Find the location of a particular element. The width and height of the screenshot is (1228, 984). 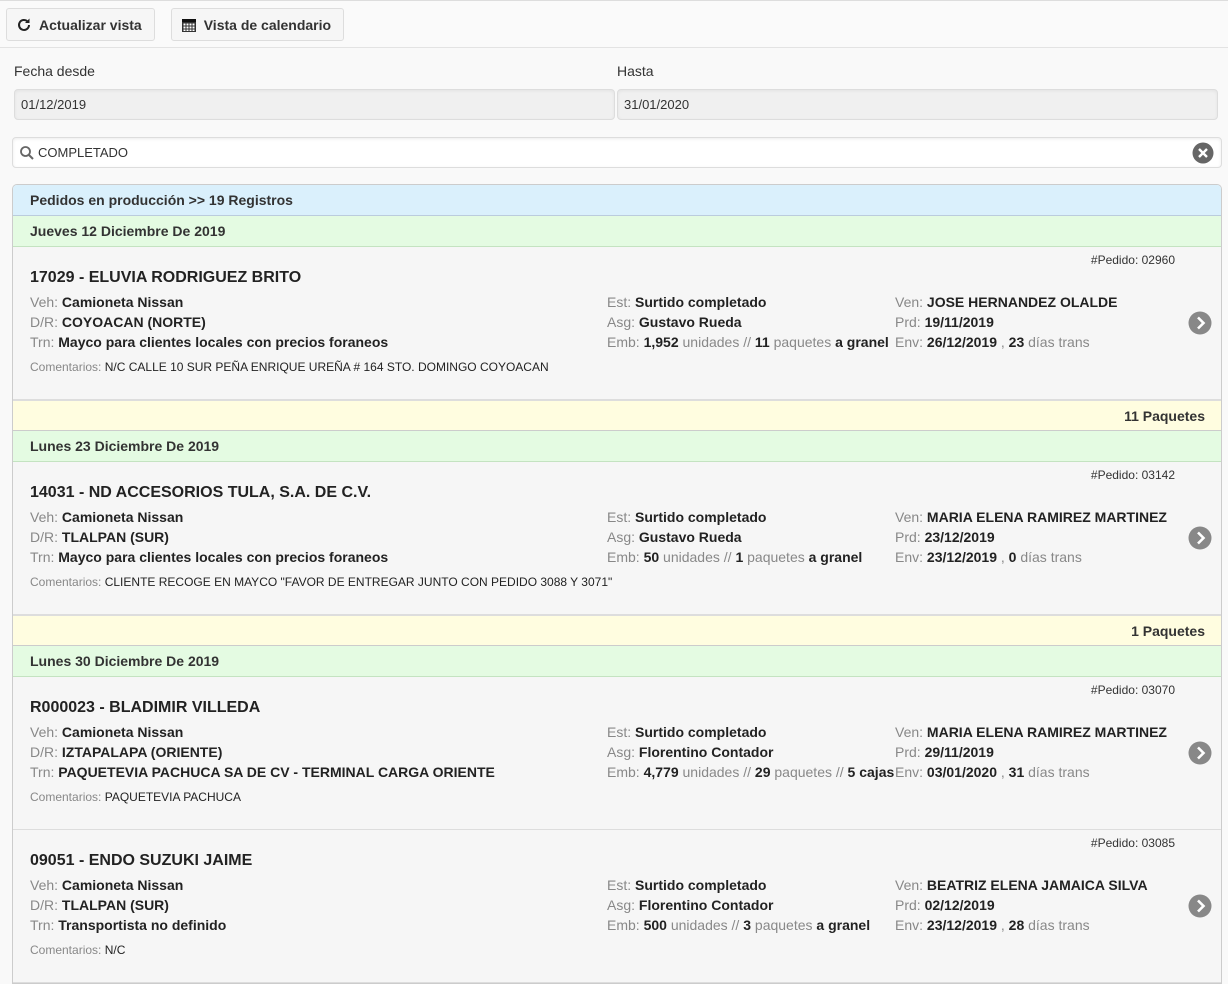

packing-row: Emb: 500 unidades // 3 paquetes a granel is located at coordinates (739, 925).